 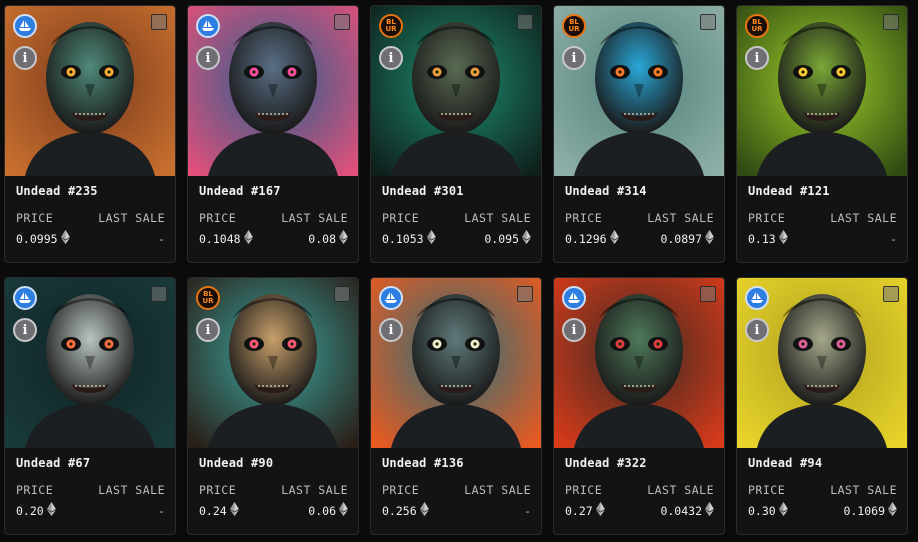 What do you see at coordinates (30, 510) in the screenshot?
I see `price-value: 0.20` at bounding box center [30, 510].